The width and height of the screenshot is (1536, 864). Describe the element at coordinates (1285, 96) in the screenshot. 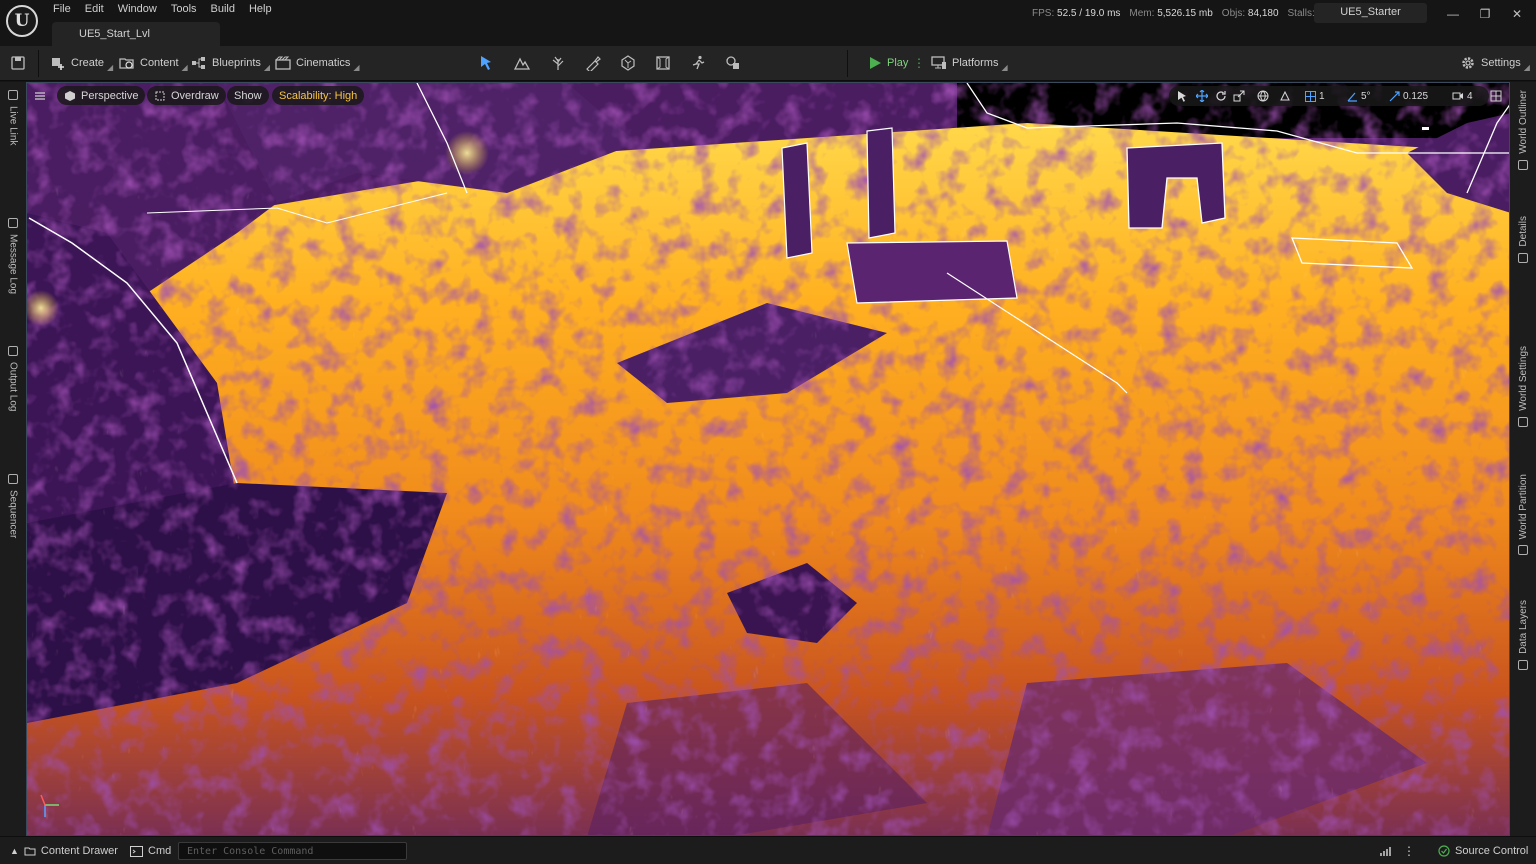

I see `surface-snap-icon` at that location.